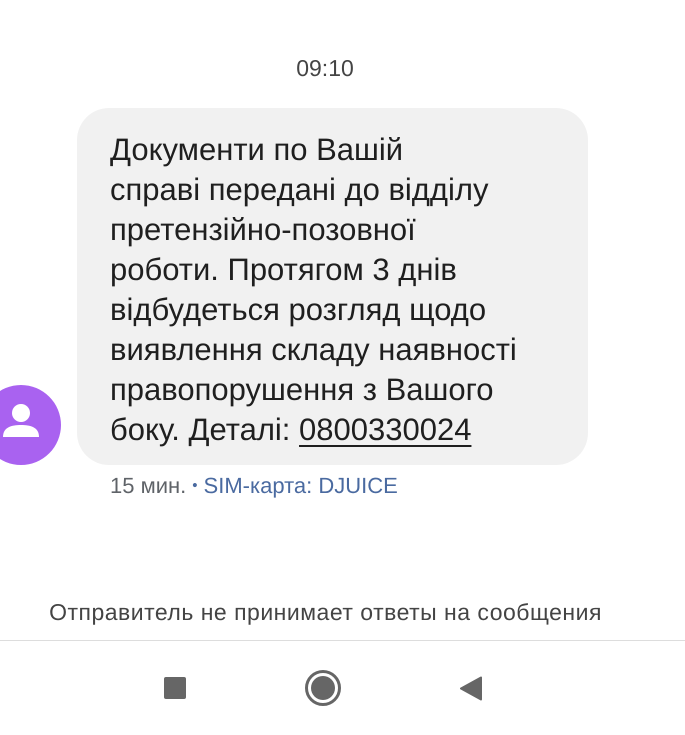 The width and height of the screenshot is (685, 735). I want to click on message-time: 15 мин., so click(148, 486).